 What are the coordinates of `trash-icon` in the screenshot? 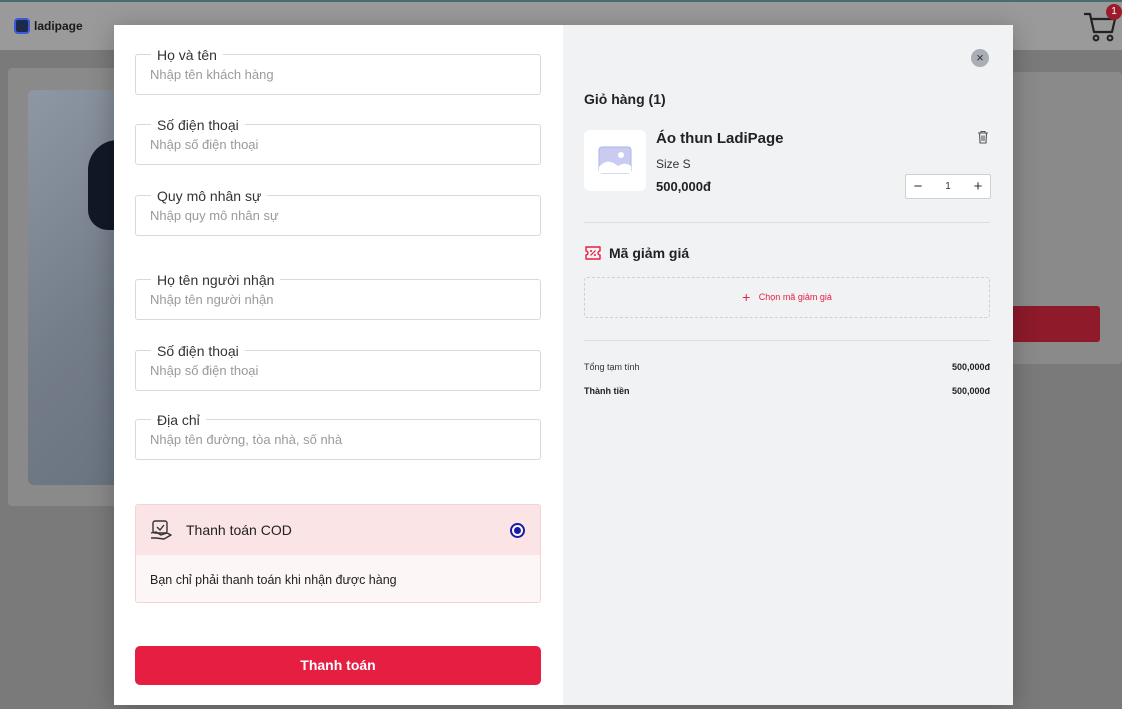 It's located at (983, 137).